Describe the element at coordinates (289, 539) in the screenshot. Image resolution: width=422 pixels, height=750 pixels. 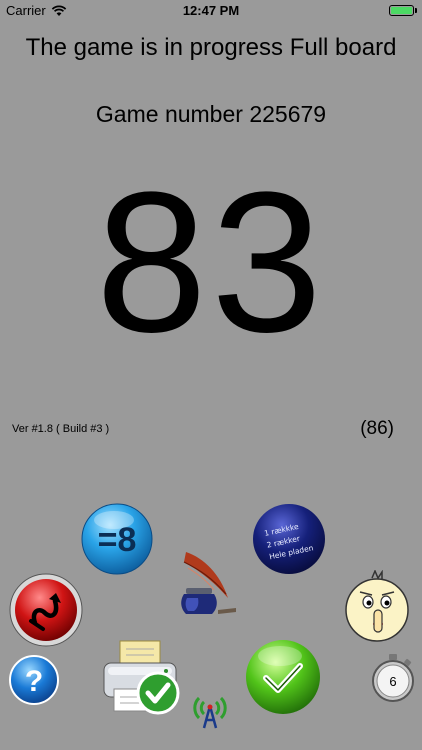
I see `pattern-select-button: 1 rækkke 2 rækker Hele pladen` at that location.